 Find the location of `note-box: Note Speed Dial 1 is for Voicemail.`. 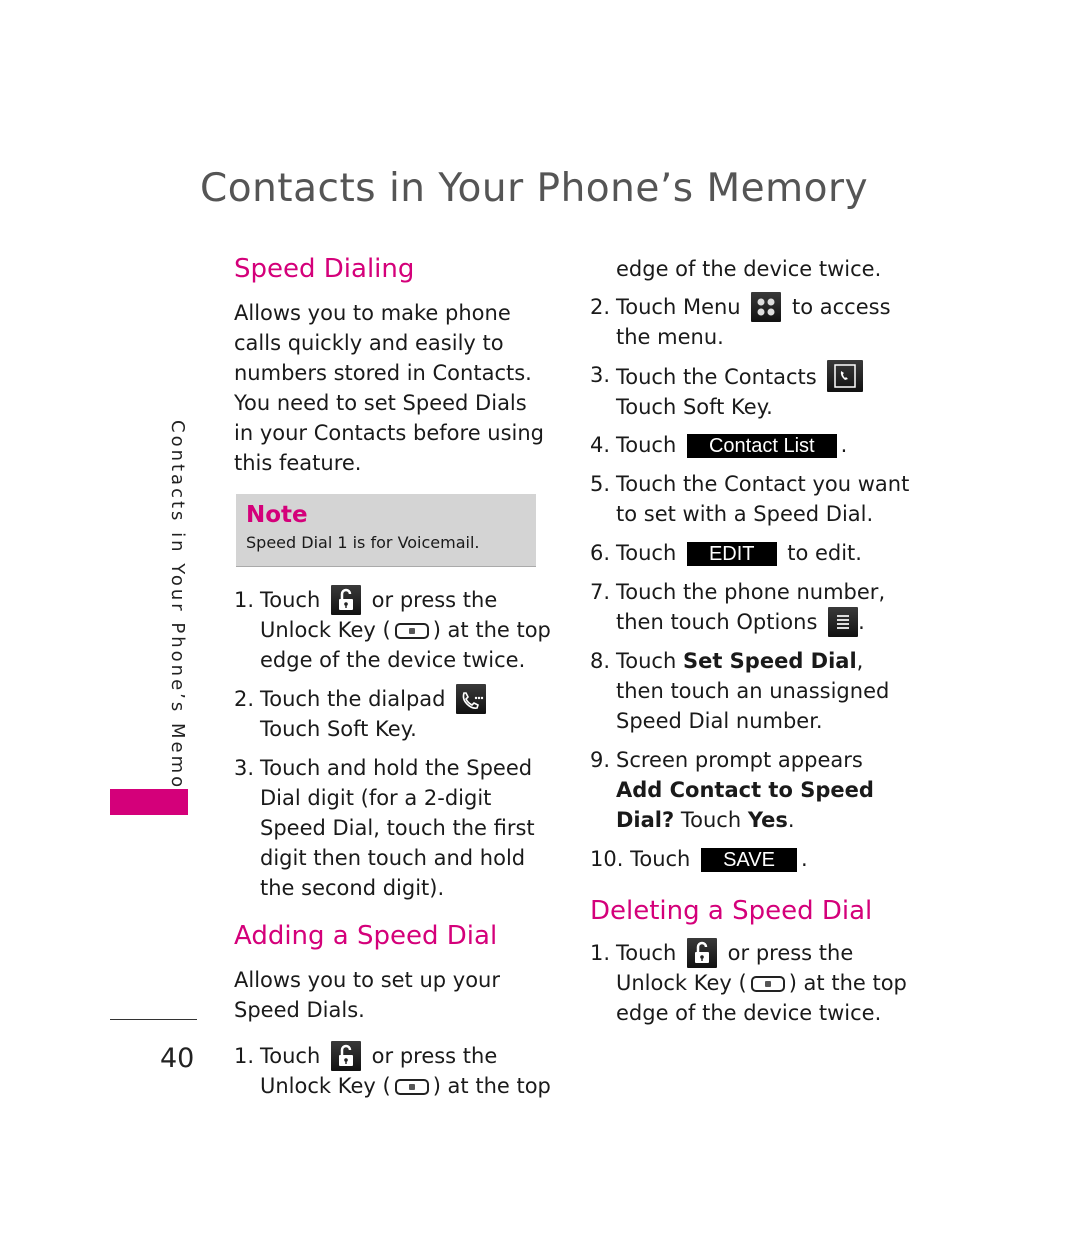

note-box: Note Speed Dial 1 is for Voicemail. is located at coordinates (386, 530).